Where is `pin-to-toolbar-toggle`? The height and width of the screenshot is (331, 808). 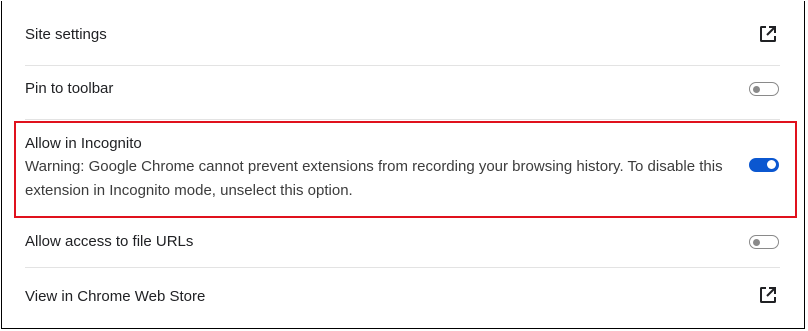
pin-to-toolbar-toggle is located at coordinates (764, 89).